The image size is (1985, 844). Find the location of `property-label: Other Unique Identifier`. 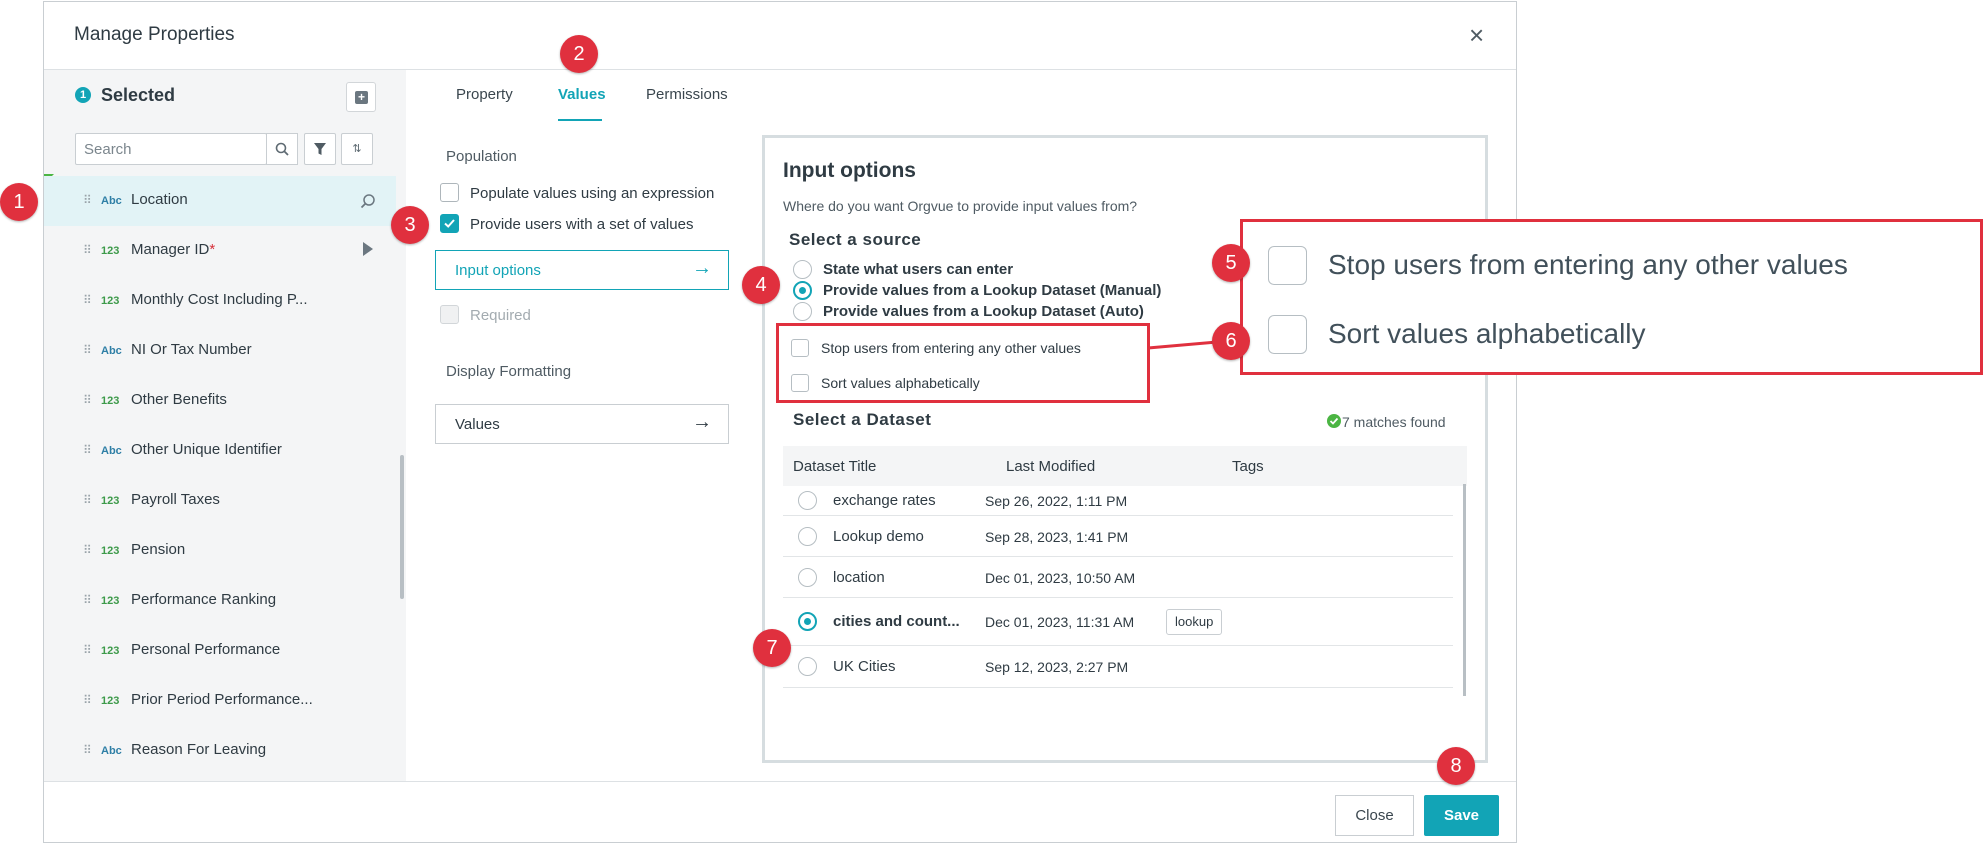

property-label: Other Unique Identifier is located at coordinates (206, 449).